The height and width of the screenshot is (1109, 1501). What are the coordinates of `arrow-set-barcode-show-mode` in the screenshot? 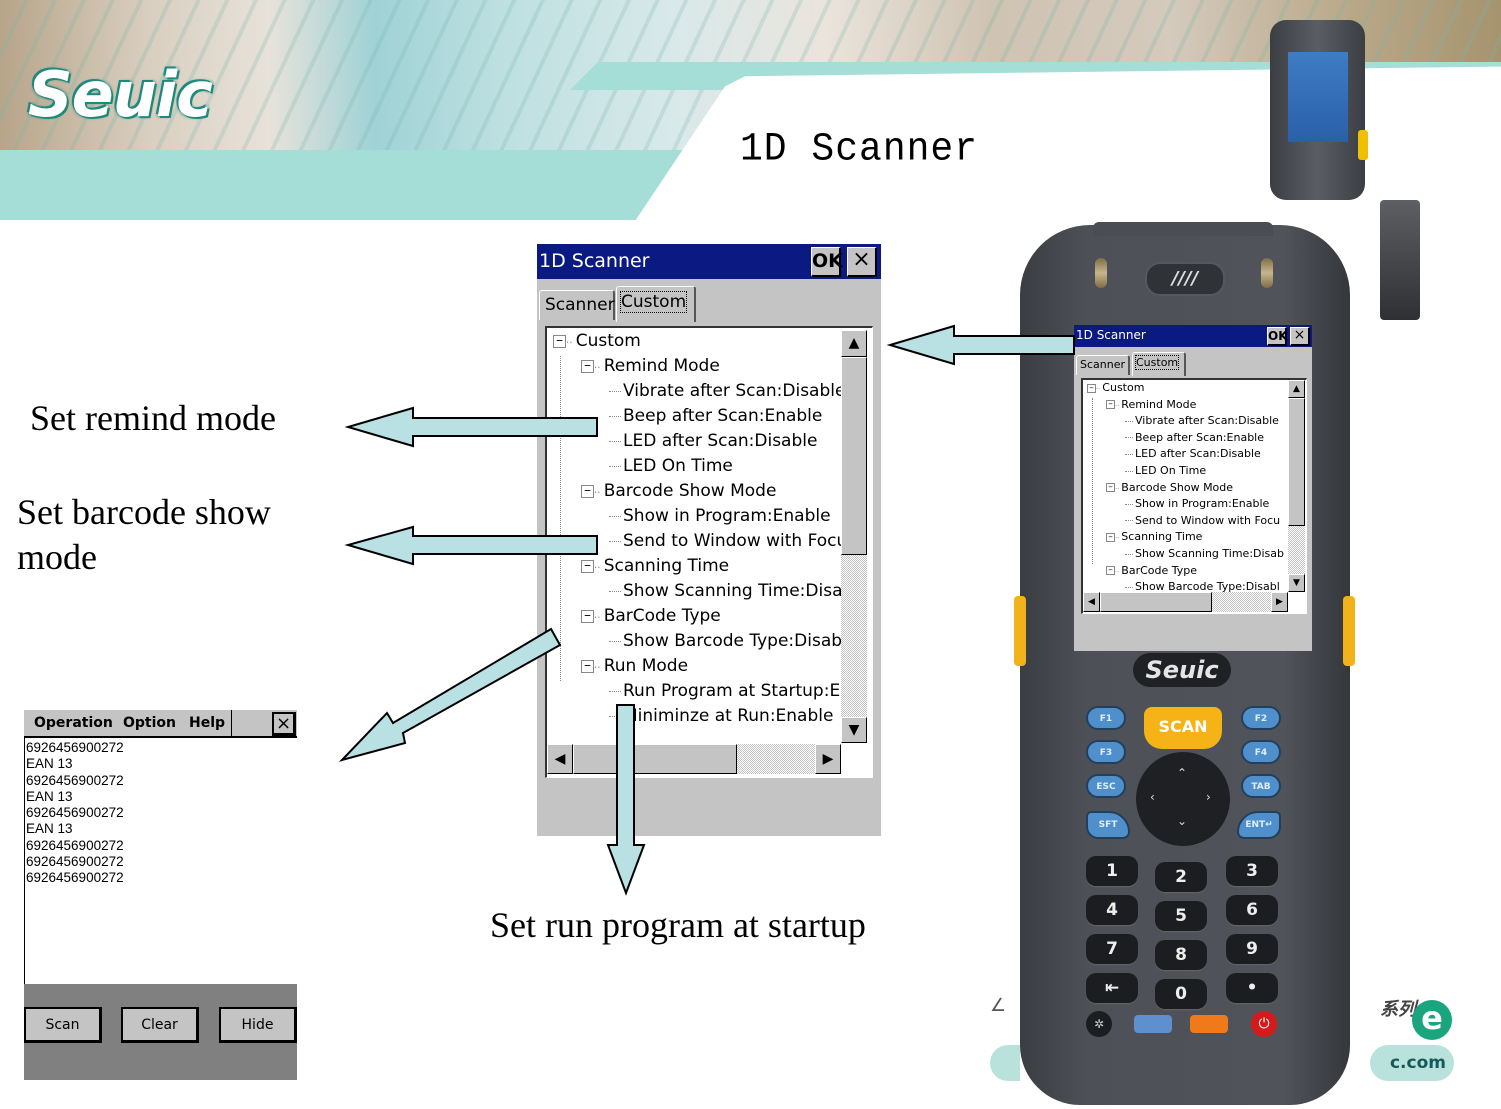 It's located at (471, 545).